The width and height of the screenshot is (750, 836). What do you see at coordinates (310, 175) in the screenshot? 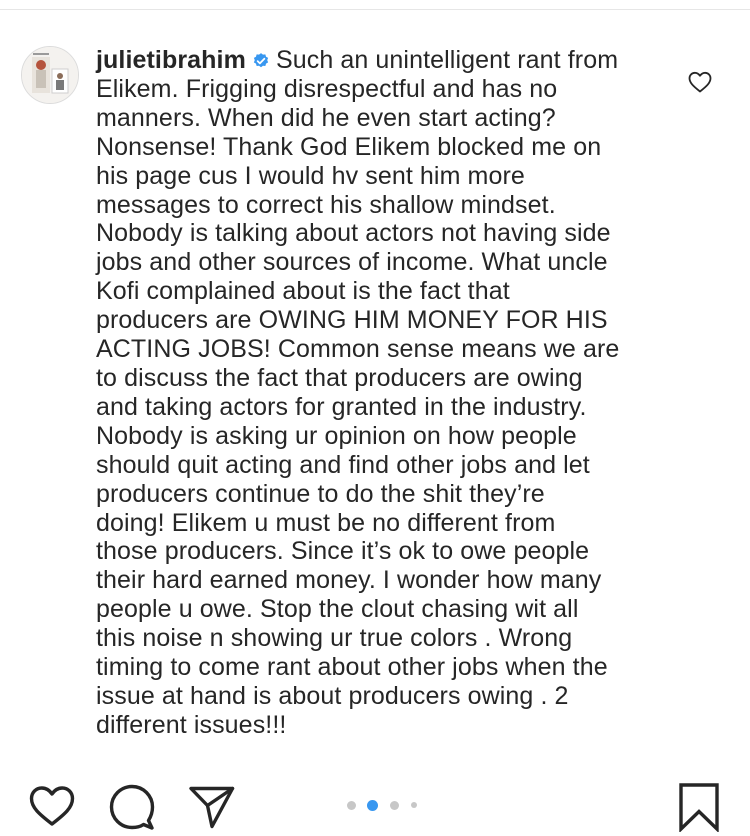
I see `comment-line: his page cus I would hv sent him more` at bounding box center [310, 175].